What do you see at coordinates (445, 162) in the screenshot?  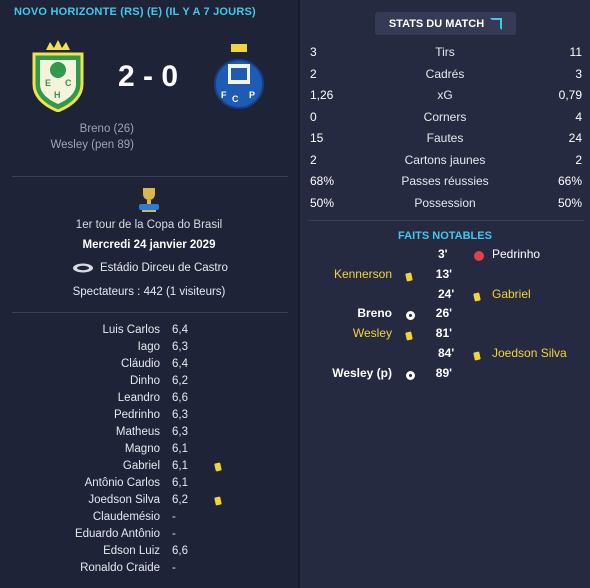 I see `stat-row: 2 Cartons jaunes 2` at bounding box center [445, 162].